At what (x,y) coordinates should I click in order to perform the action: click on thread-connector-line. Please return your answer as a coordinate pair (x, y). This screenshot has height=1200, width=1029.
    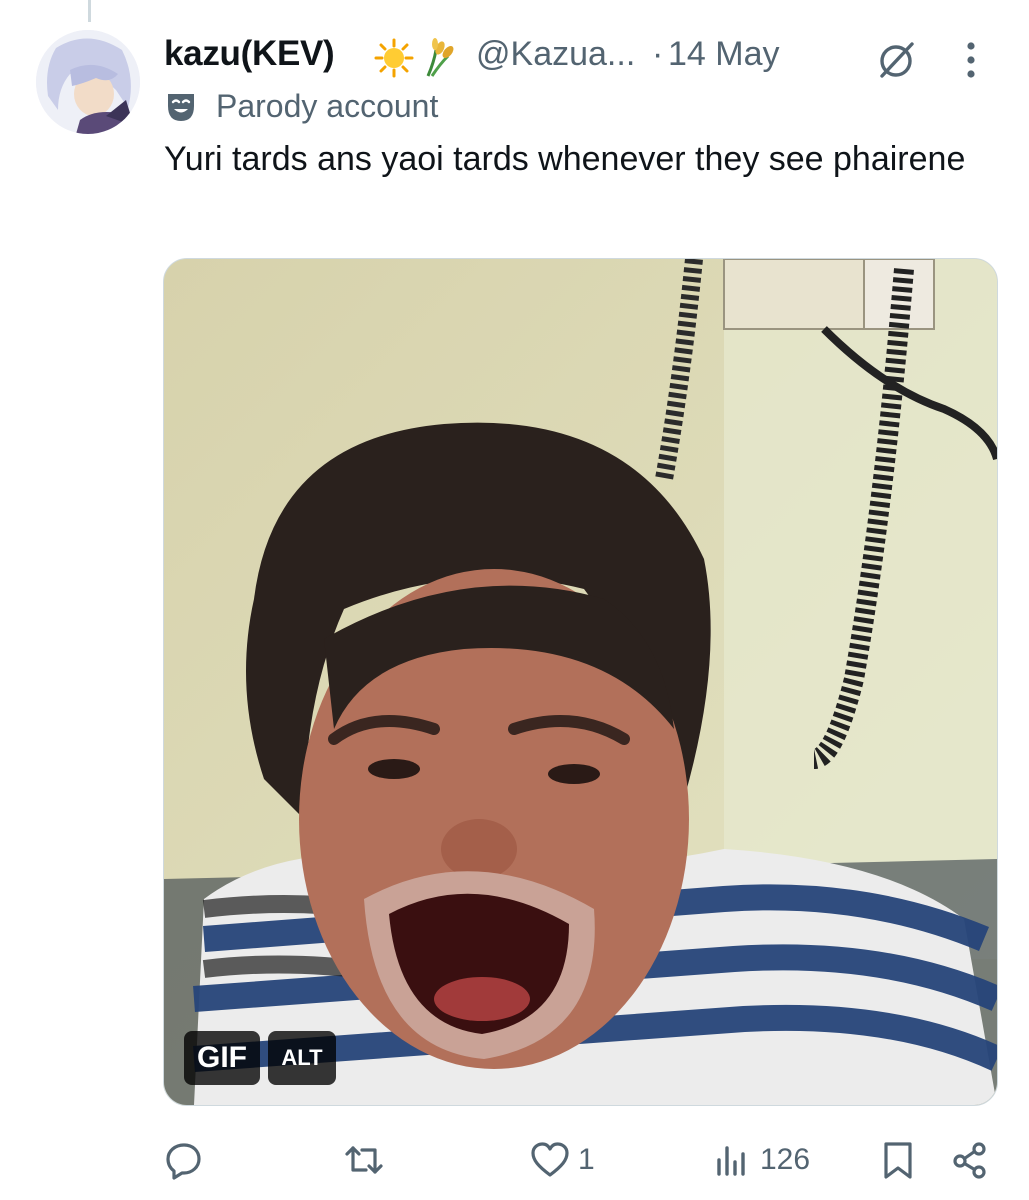
    Looking at the image, I should click on (89, 11).